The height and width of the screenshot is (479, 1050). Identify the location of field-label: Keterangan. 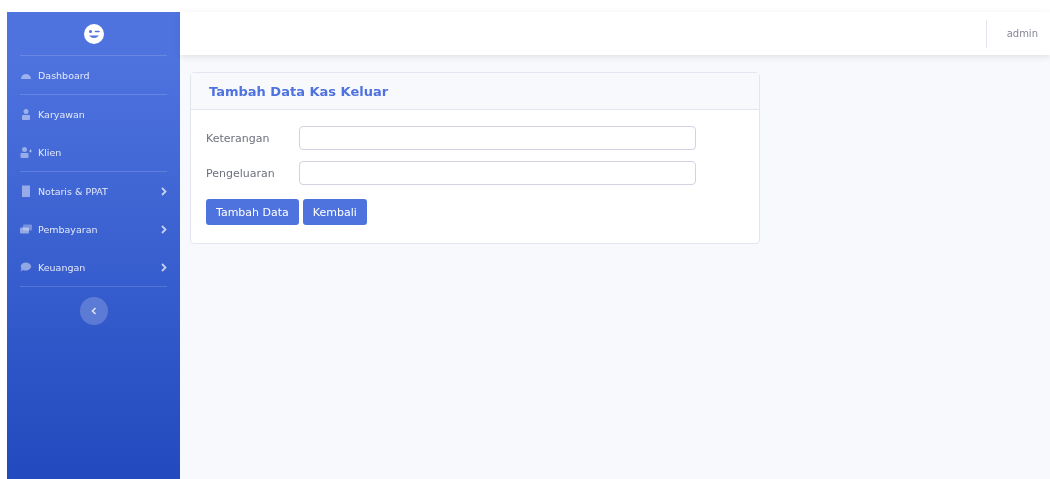
(238, 138).